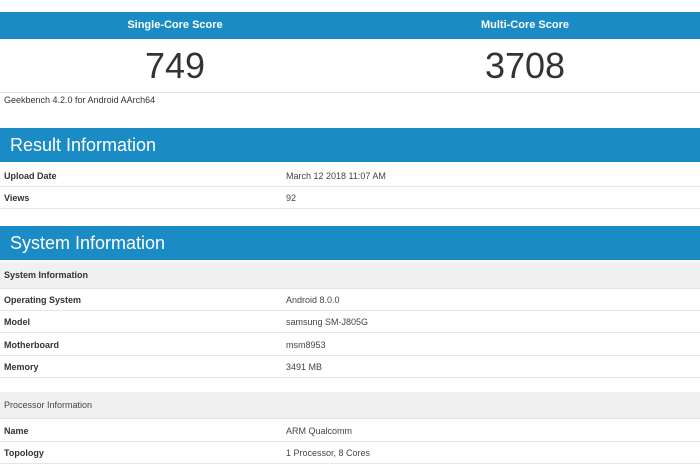 The height and width of the screenshot is (465, 700). What do you see at coordinates (43, 299) in the screenshot?
I see `row-label: Operating System` at bounding box center [43, 299].